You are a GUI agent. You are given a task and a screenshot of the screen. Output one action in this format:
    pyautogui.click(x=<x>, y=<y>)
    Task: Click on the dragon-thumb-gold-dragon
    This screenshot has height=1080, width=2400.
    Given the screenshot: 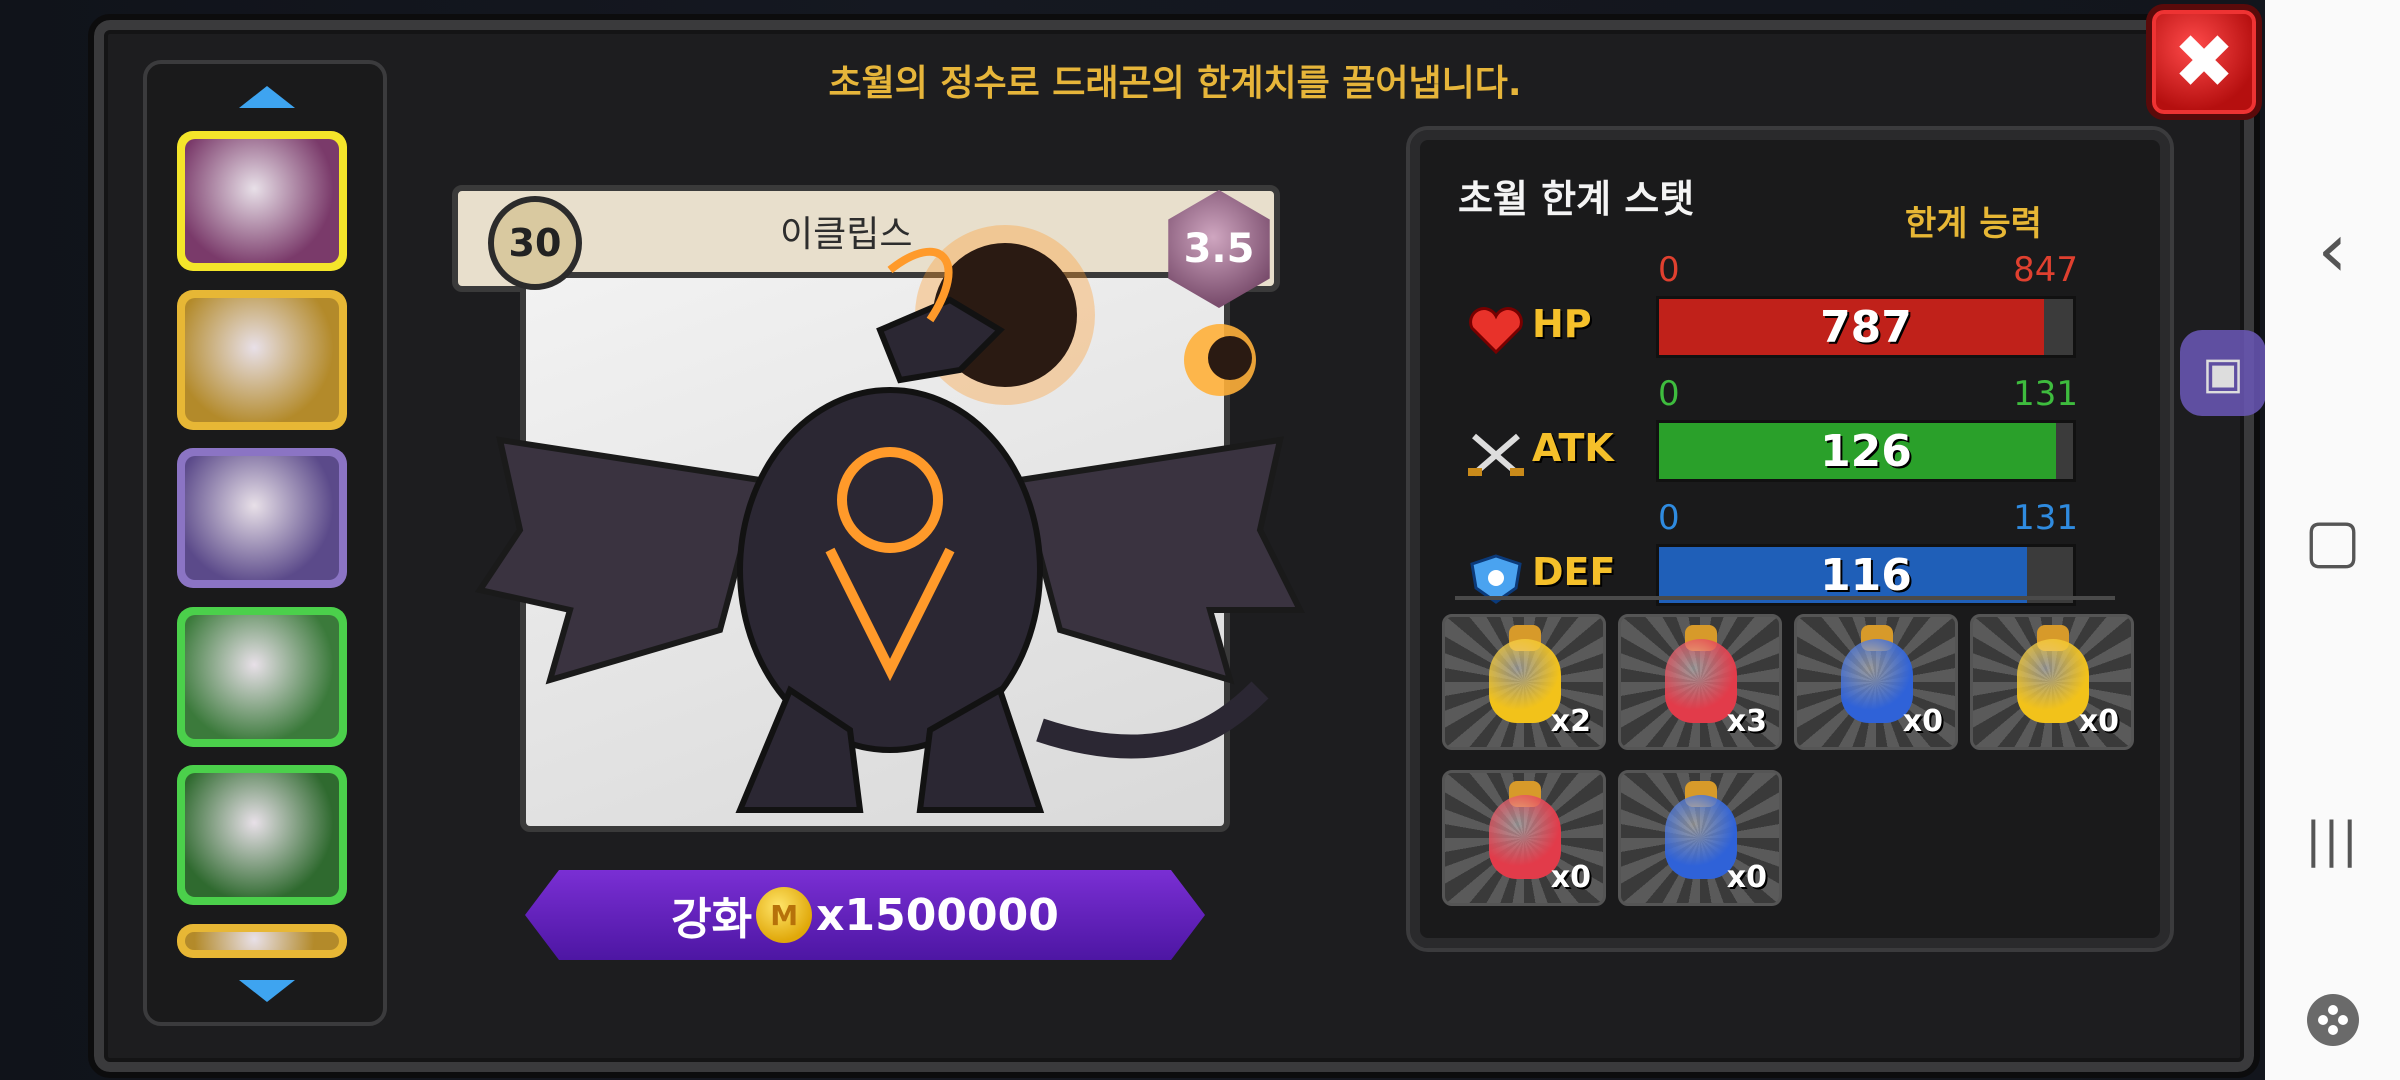 What is the action you would take?
    pyautogui.click(x=262, y=360)
    